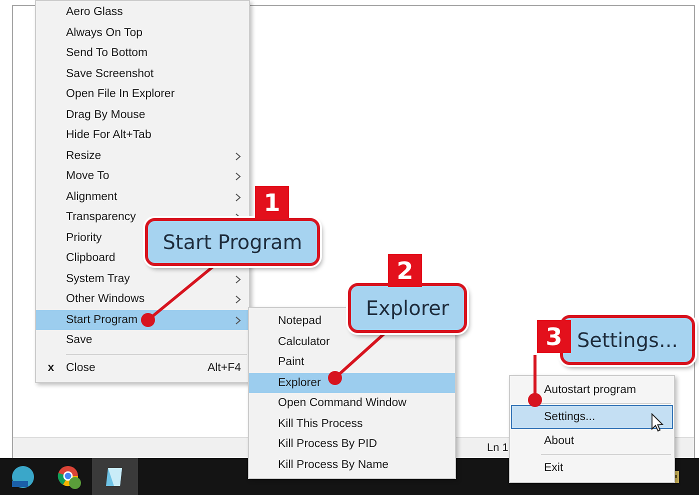 The height and width of the screenshot is (495, 699). Describe the element at coordinates (592, 441) in the screenshot. I see `menu-item: About` at that location.